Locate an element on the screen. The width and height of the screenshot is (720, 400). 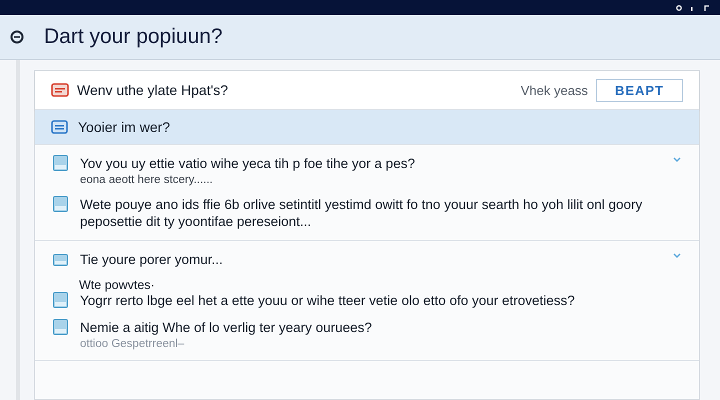
action-button: BEAPT is located at coordinates (639, 90).